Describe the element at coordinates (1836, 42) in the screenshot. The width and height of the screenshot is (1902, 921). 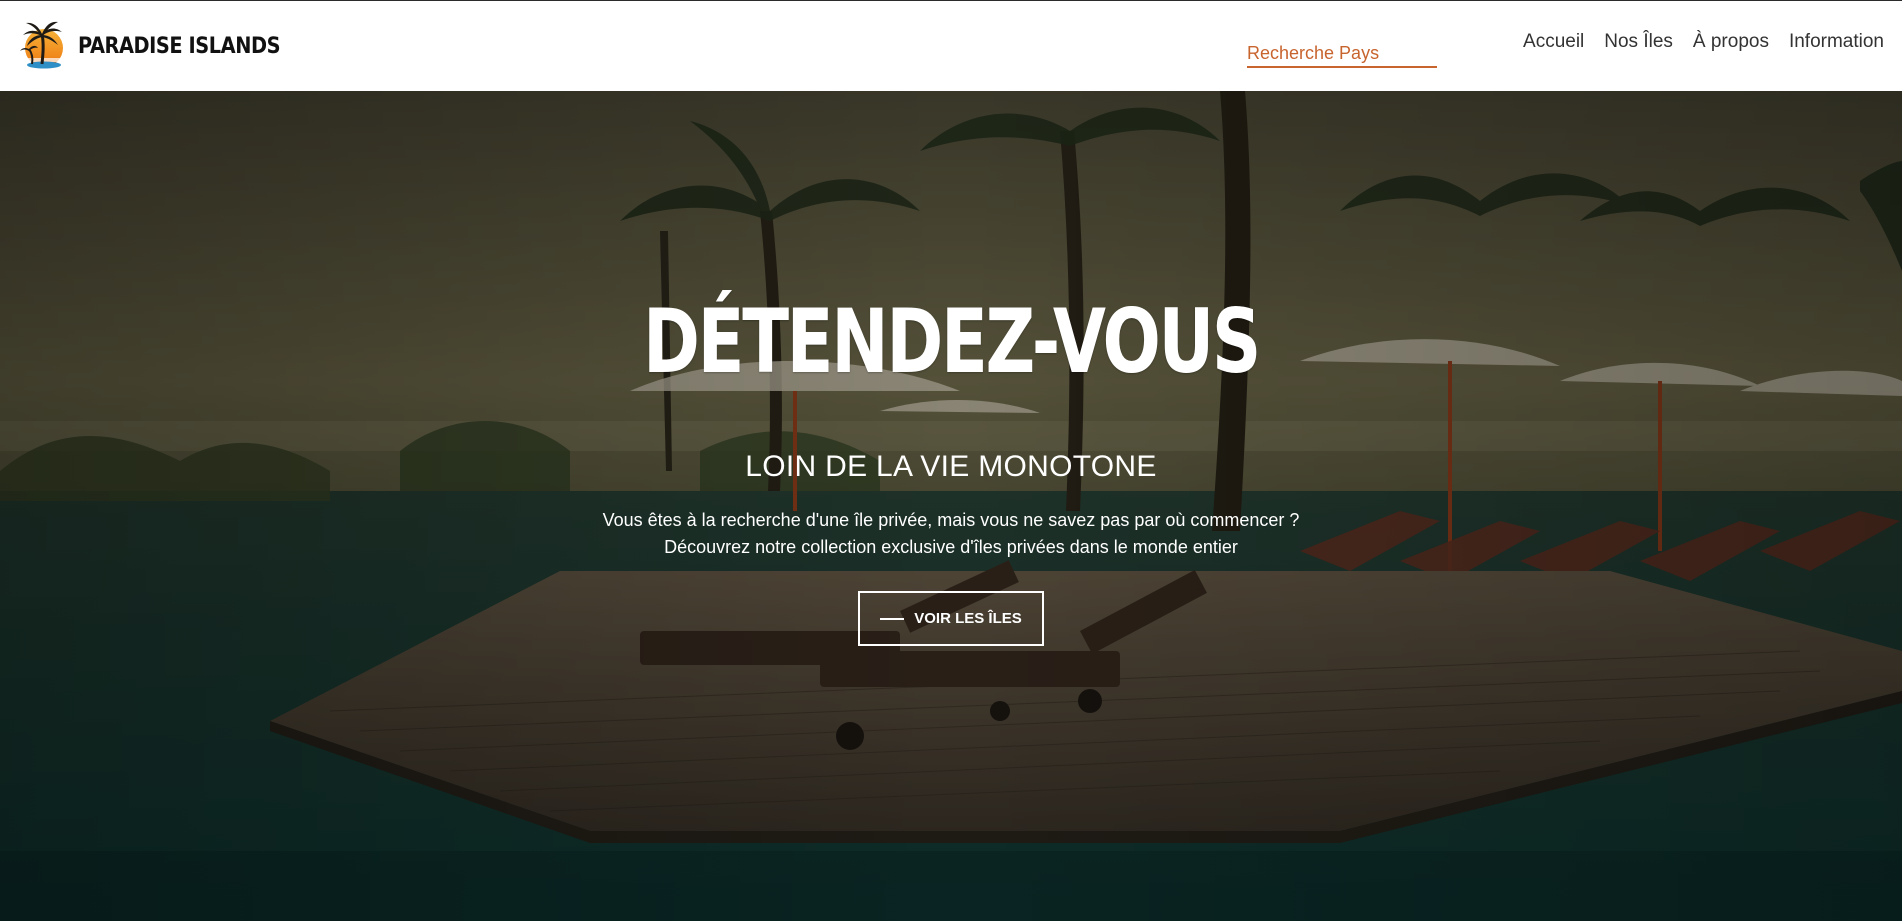
I see `nav-link-information: Information` at that location.